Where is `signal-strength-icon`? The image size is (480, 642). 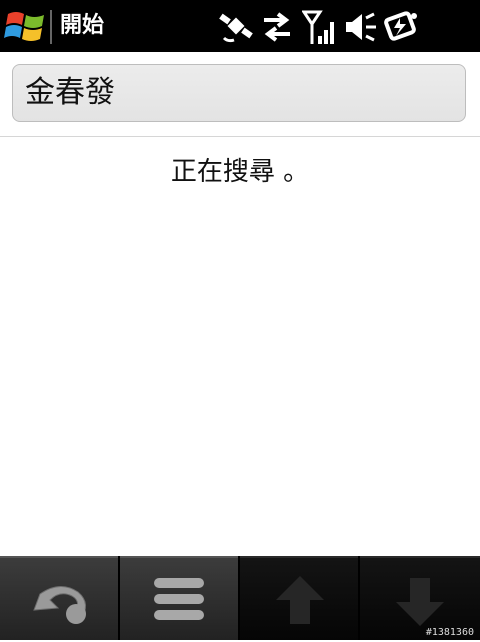 signal-strength-icon is located at coordinates (320, 27).